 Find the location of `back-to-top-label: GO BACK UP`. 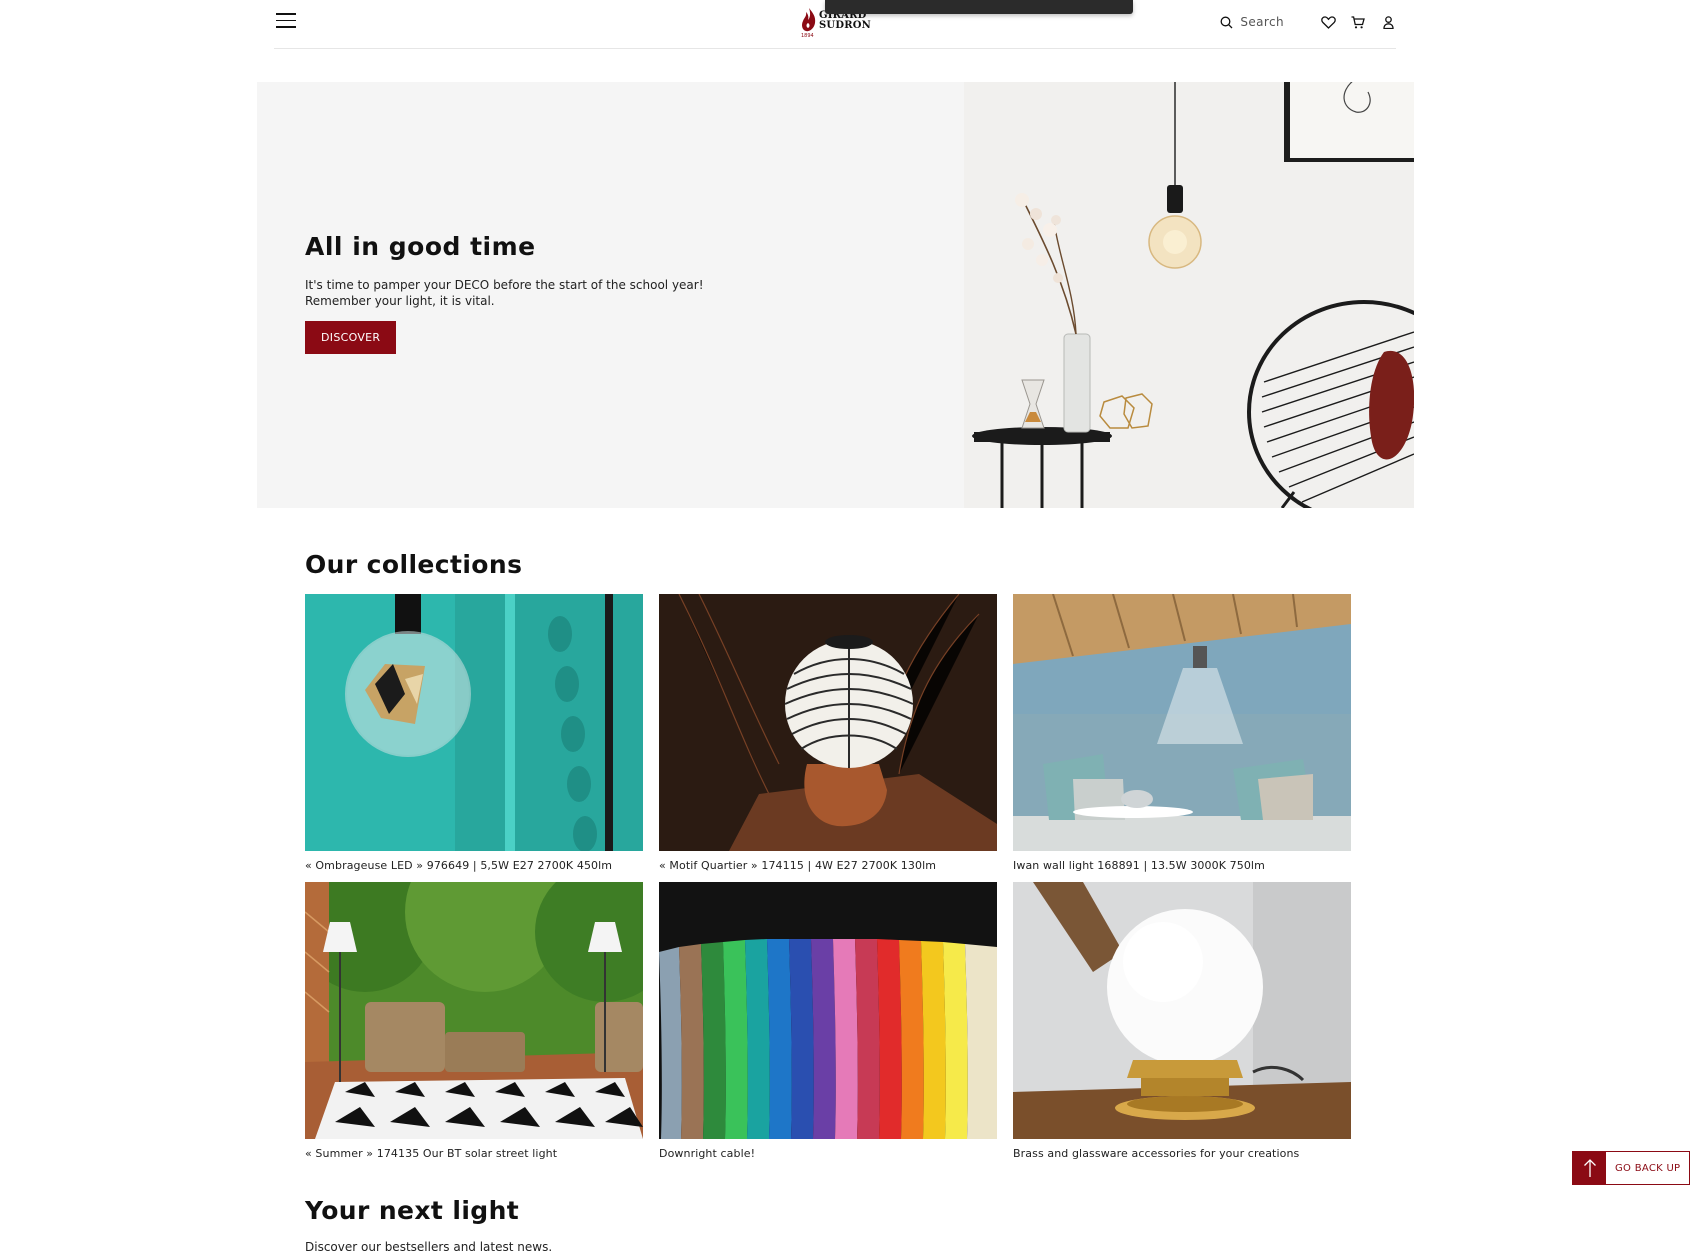

back-to-top-label: GO BACK UP is located at coordinates (1648, 1168).